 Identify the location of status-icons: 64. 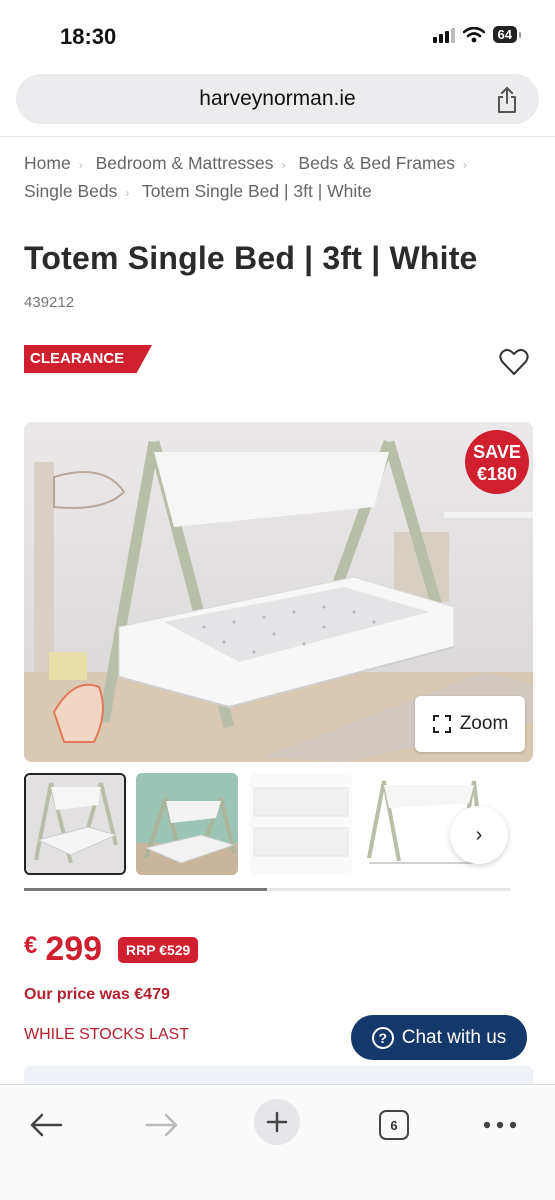
(477, 34).